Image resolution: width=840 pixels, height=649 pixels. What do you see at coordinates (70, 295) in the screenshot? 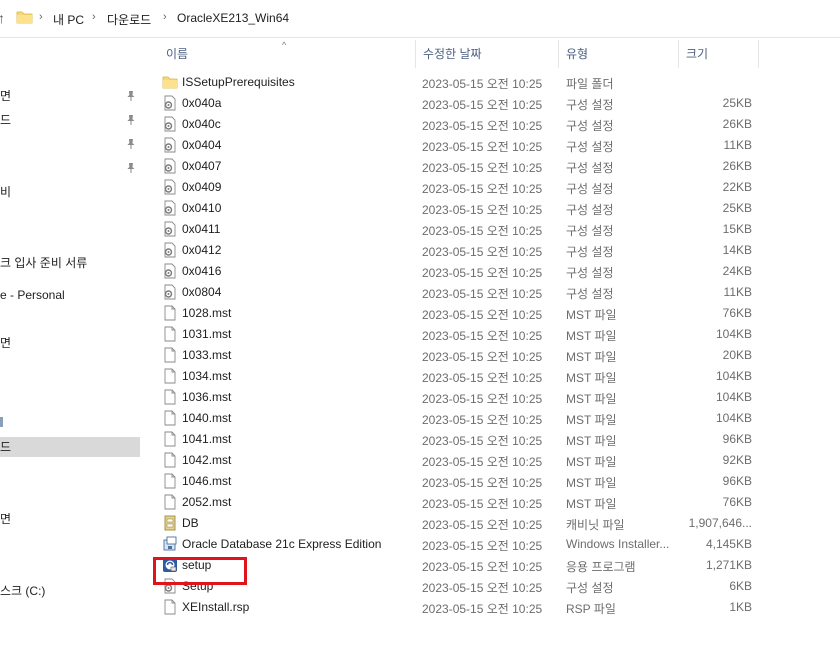
I see `nav-item: e - Personal` at bounding box center [70, 295].